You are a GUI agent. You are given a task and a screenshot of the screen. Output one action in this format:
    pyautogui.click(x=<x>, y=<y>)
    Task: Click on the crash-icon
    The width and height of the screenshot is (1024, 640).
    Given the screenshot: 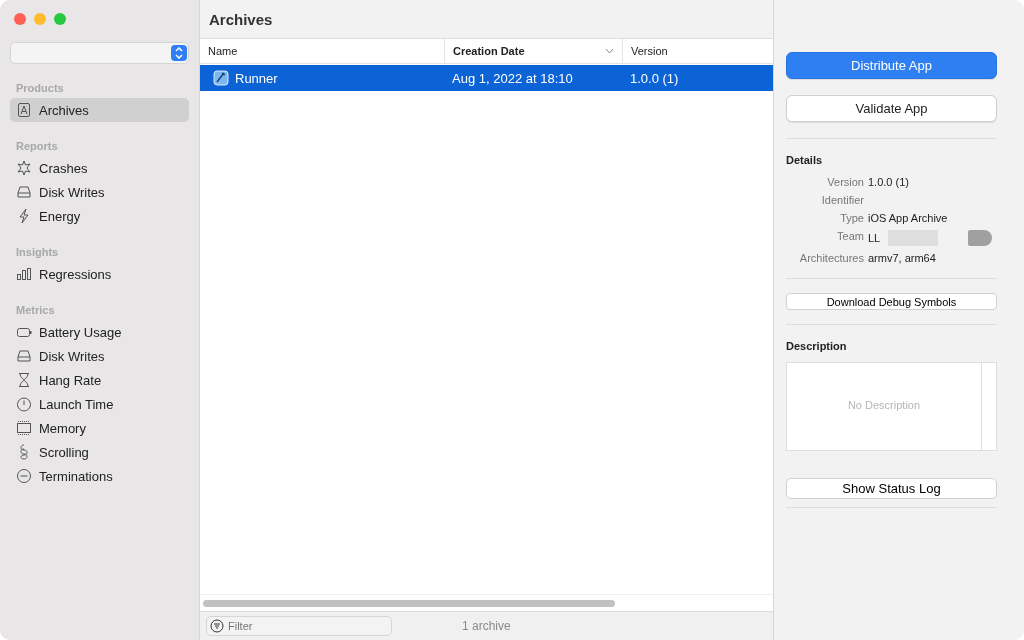 What is the action you would take?
    pyautogui.click(x=24, y=168)
    